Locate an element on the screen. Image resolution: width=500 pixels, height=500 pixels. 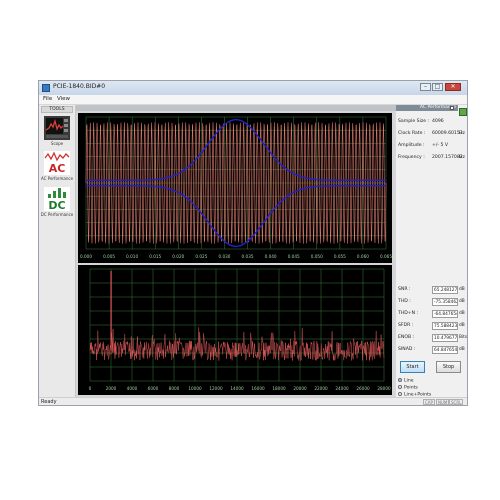
radio-points-label: Points is located at coordinates (411, 388).